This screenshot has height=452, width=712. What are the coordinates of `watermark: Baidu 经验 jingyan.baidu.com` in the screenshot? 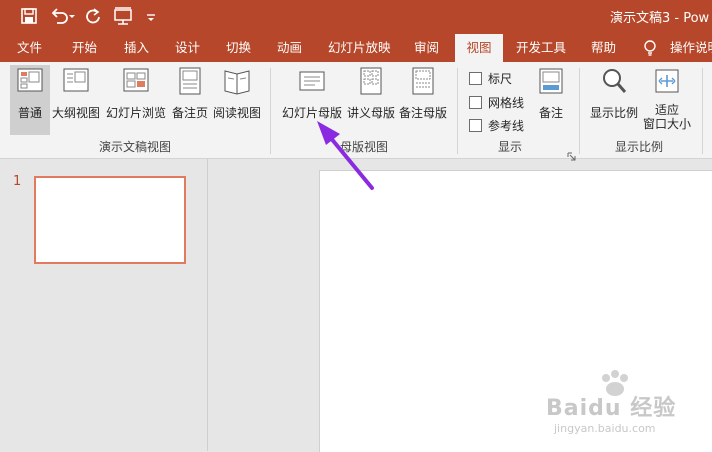 It's located at (622, 407).